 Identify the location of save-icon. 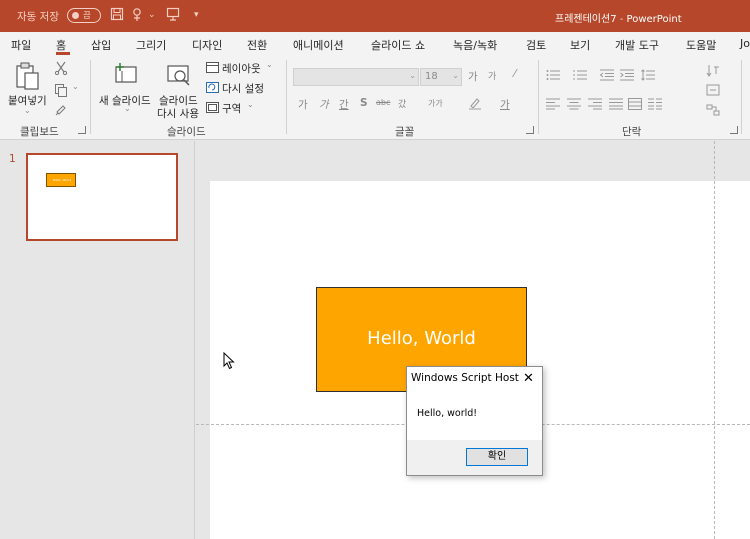
(117, 15).